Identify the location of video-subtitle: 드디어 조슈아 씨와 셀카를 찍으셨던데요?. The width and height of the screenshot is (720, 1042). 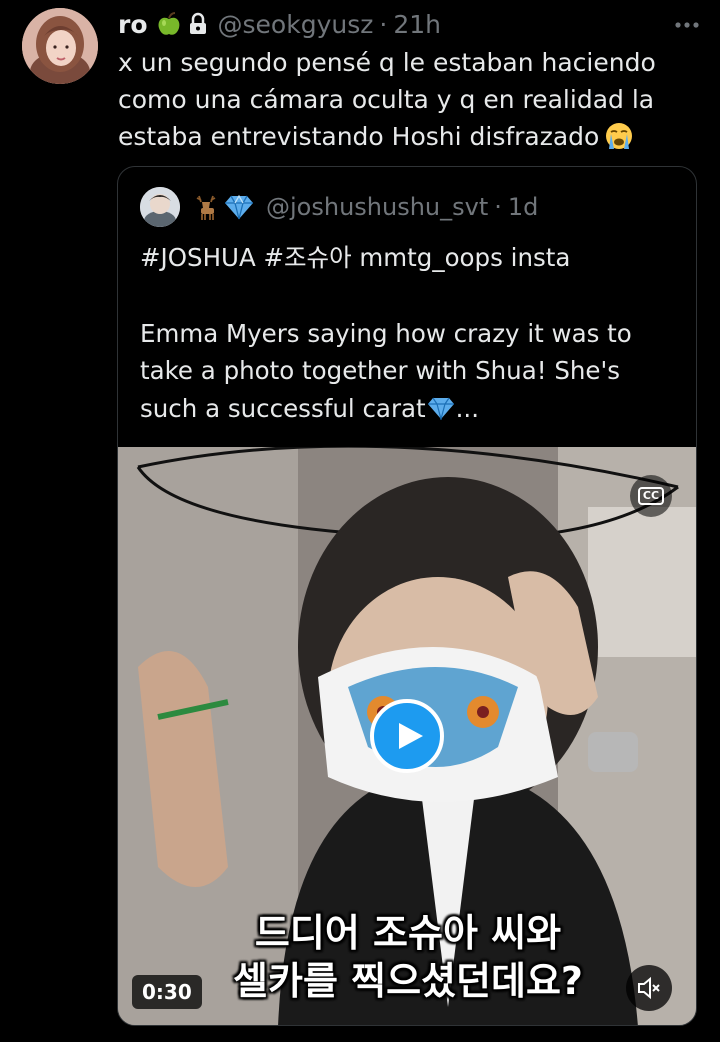
(407, 957).